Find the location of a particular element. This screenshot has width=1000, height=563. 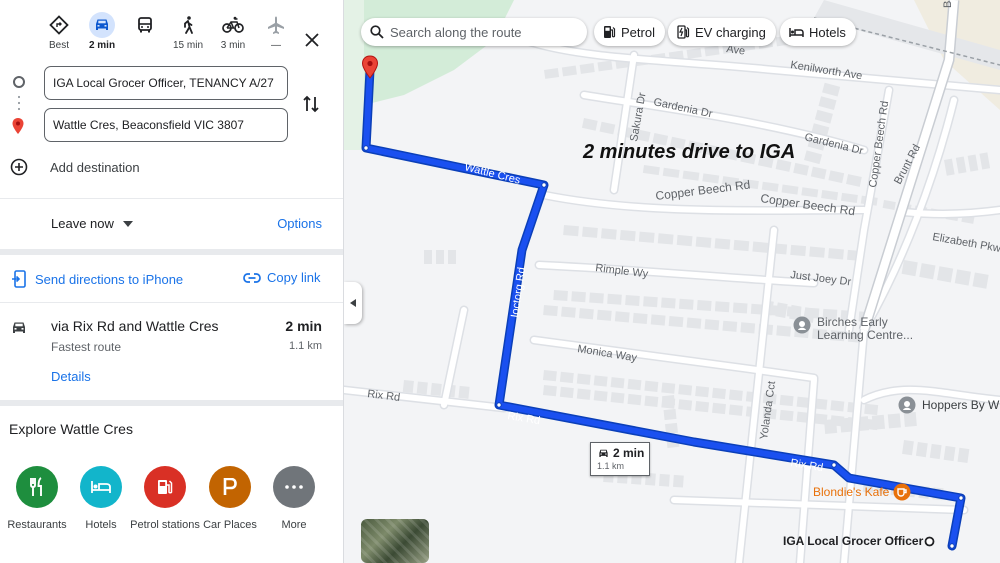

poi-hoppers-label: Hoppers By W is located at coordinates (961, 405).